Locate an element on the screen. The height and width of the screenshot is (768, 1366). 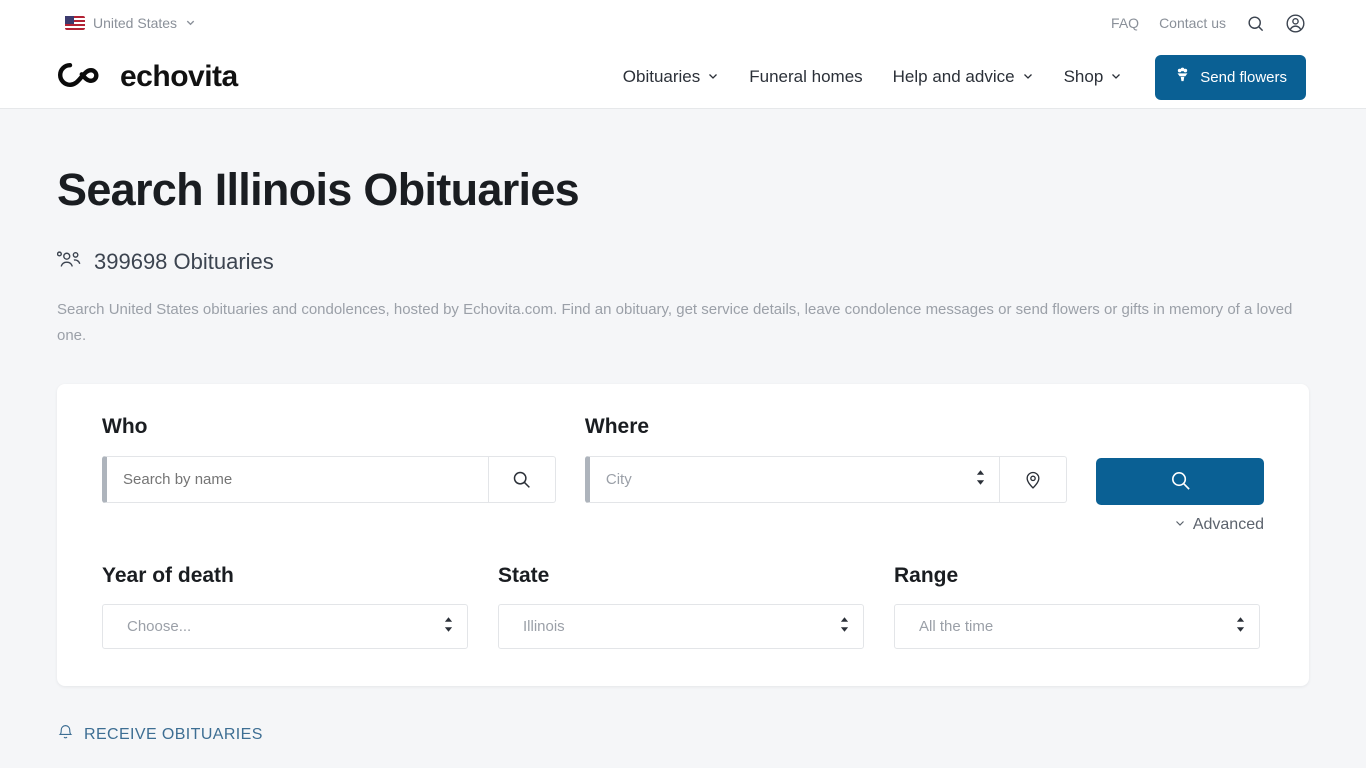
infinity-logo-icon is located at coordinates (83, 77).